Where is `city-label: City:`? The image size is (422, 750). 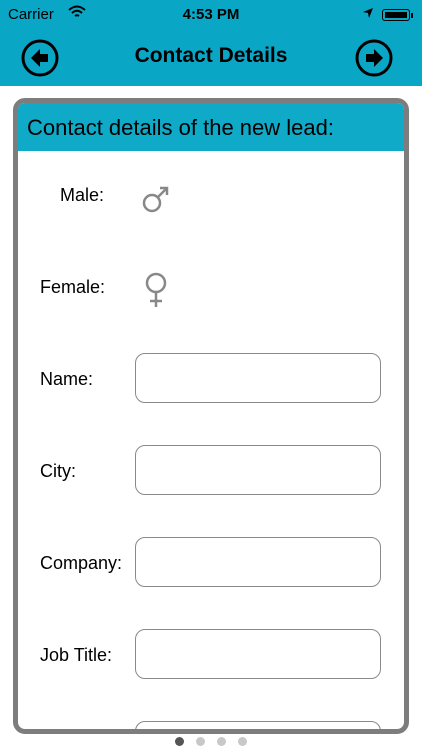
city-label: City: is located at coordinates (58, 471).